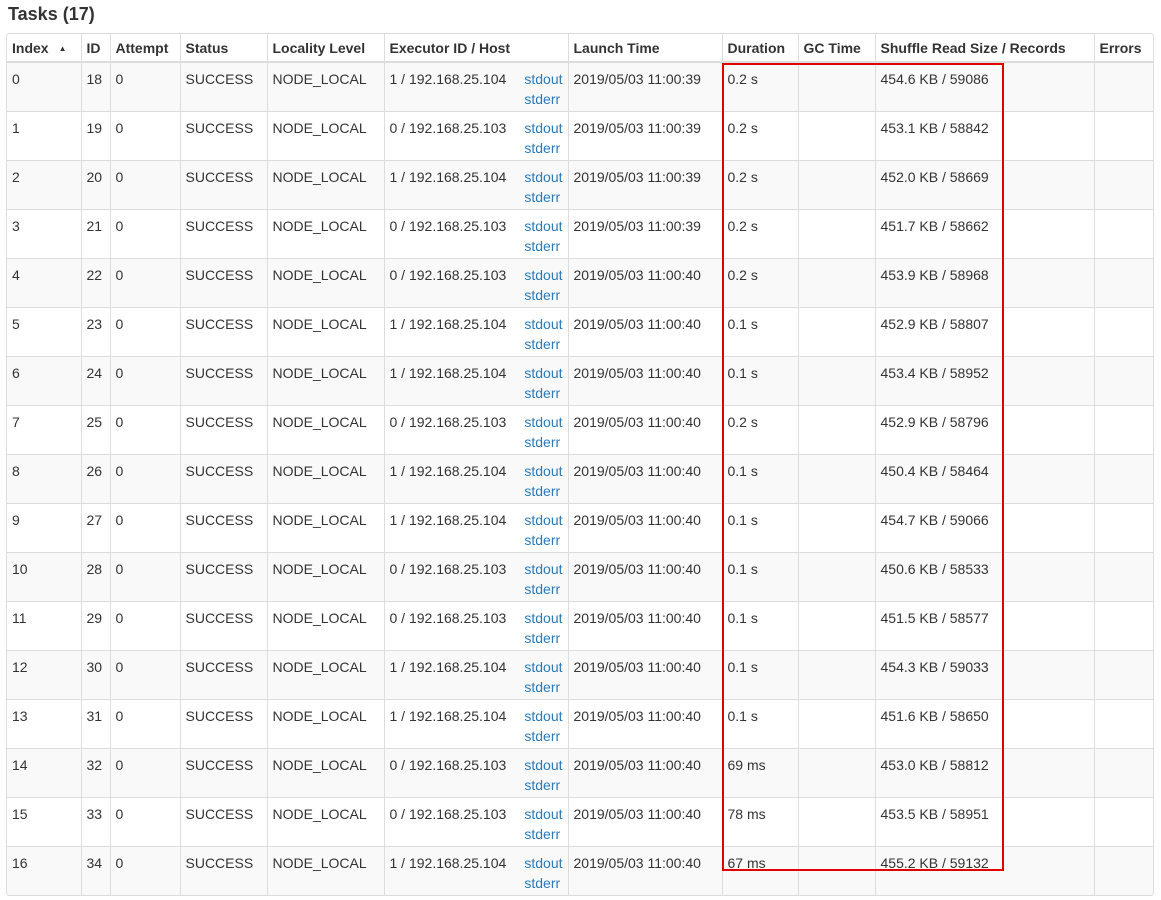 The image size is (1161, 900). I want to click on cell-id: 33, so click(95, 821).